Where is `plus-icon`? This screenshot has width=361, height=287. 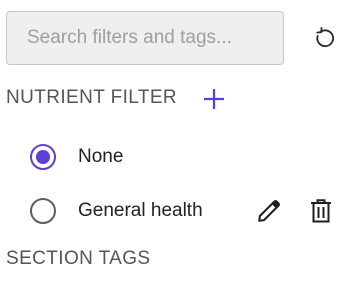 plus-icon is located at coordinates (214, 99).